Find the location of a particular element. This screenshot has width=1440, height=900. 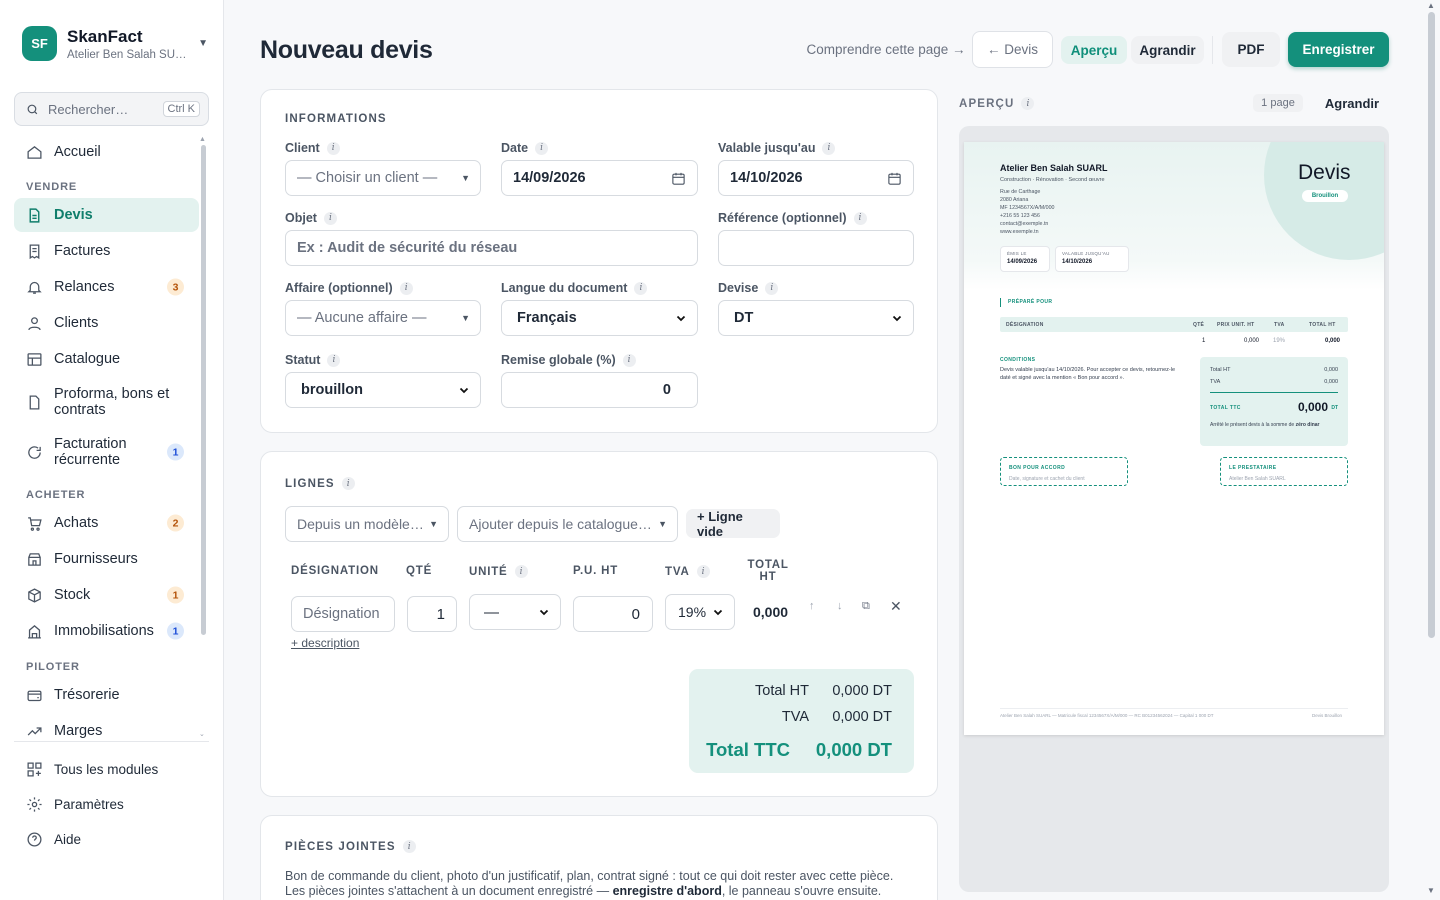

col-header-pu: P.U. HT is located at coordinates (596, 571).